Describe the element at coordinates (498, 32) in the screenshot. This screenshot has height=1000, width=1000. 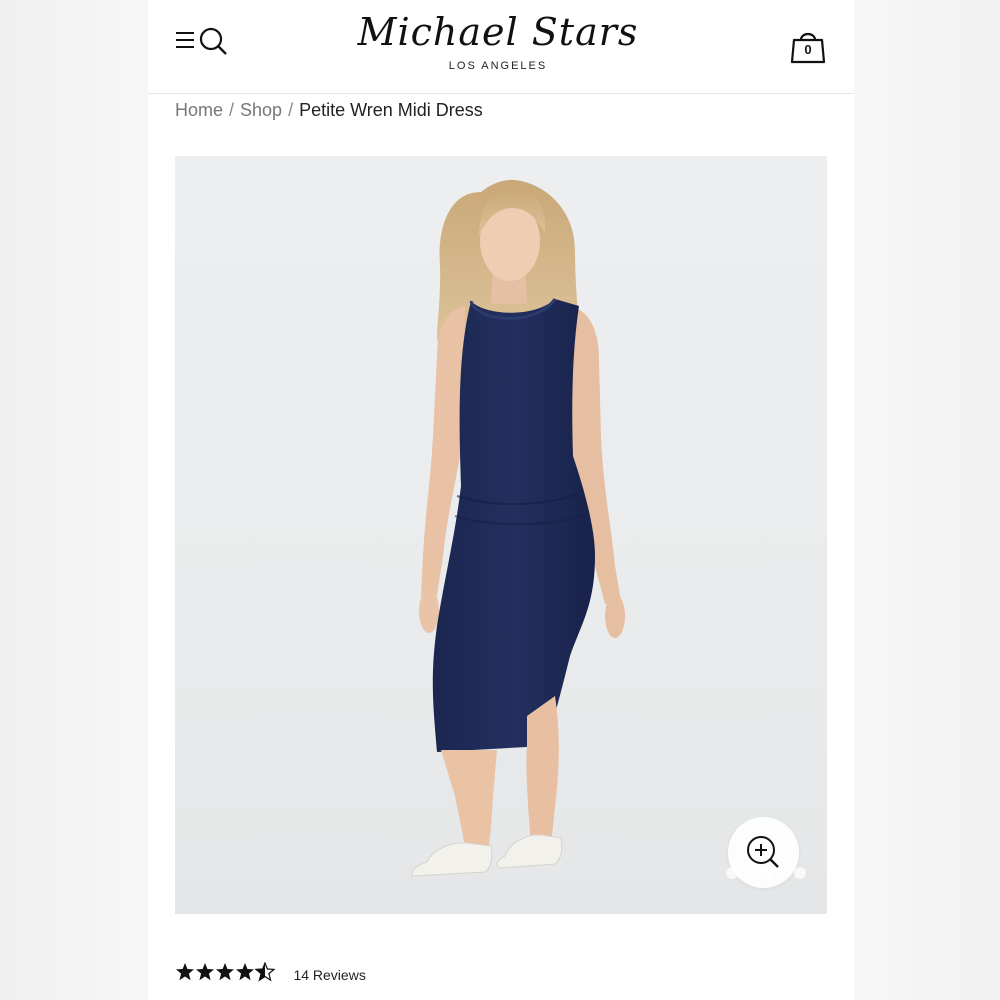
I see `brand-name: Michael Stars` at that location.